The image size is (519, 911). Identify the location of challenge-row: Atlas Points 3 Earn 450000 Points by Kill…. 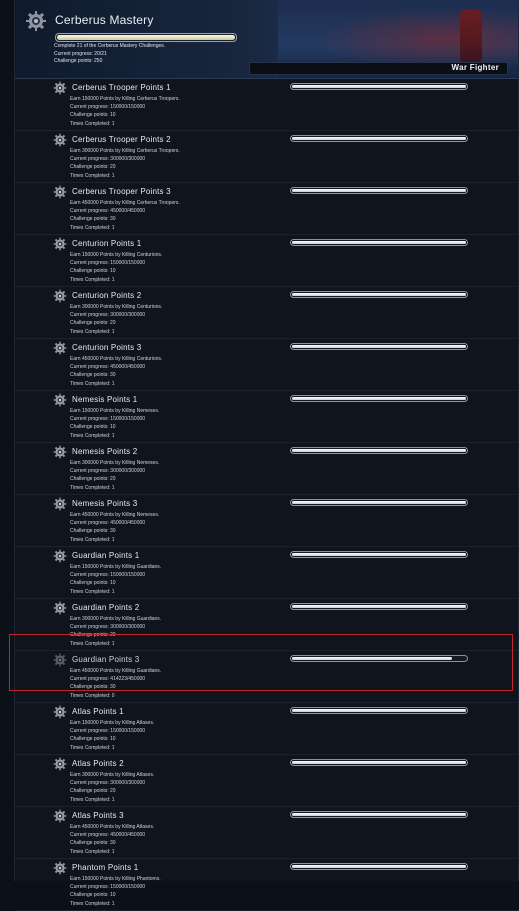
(266, 833).